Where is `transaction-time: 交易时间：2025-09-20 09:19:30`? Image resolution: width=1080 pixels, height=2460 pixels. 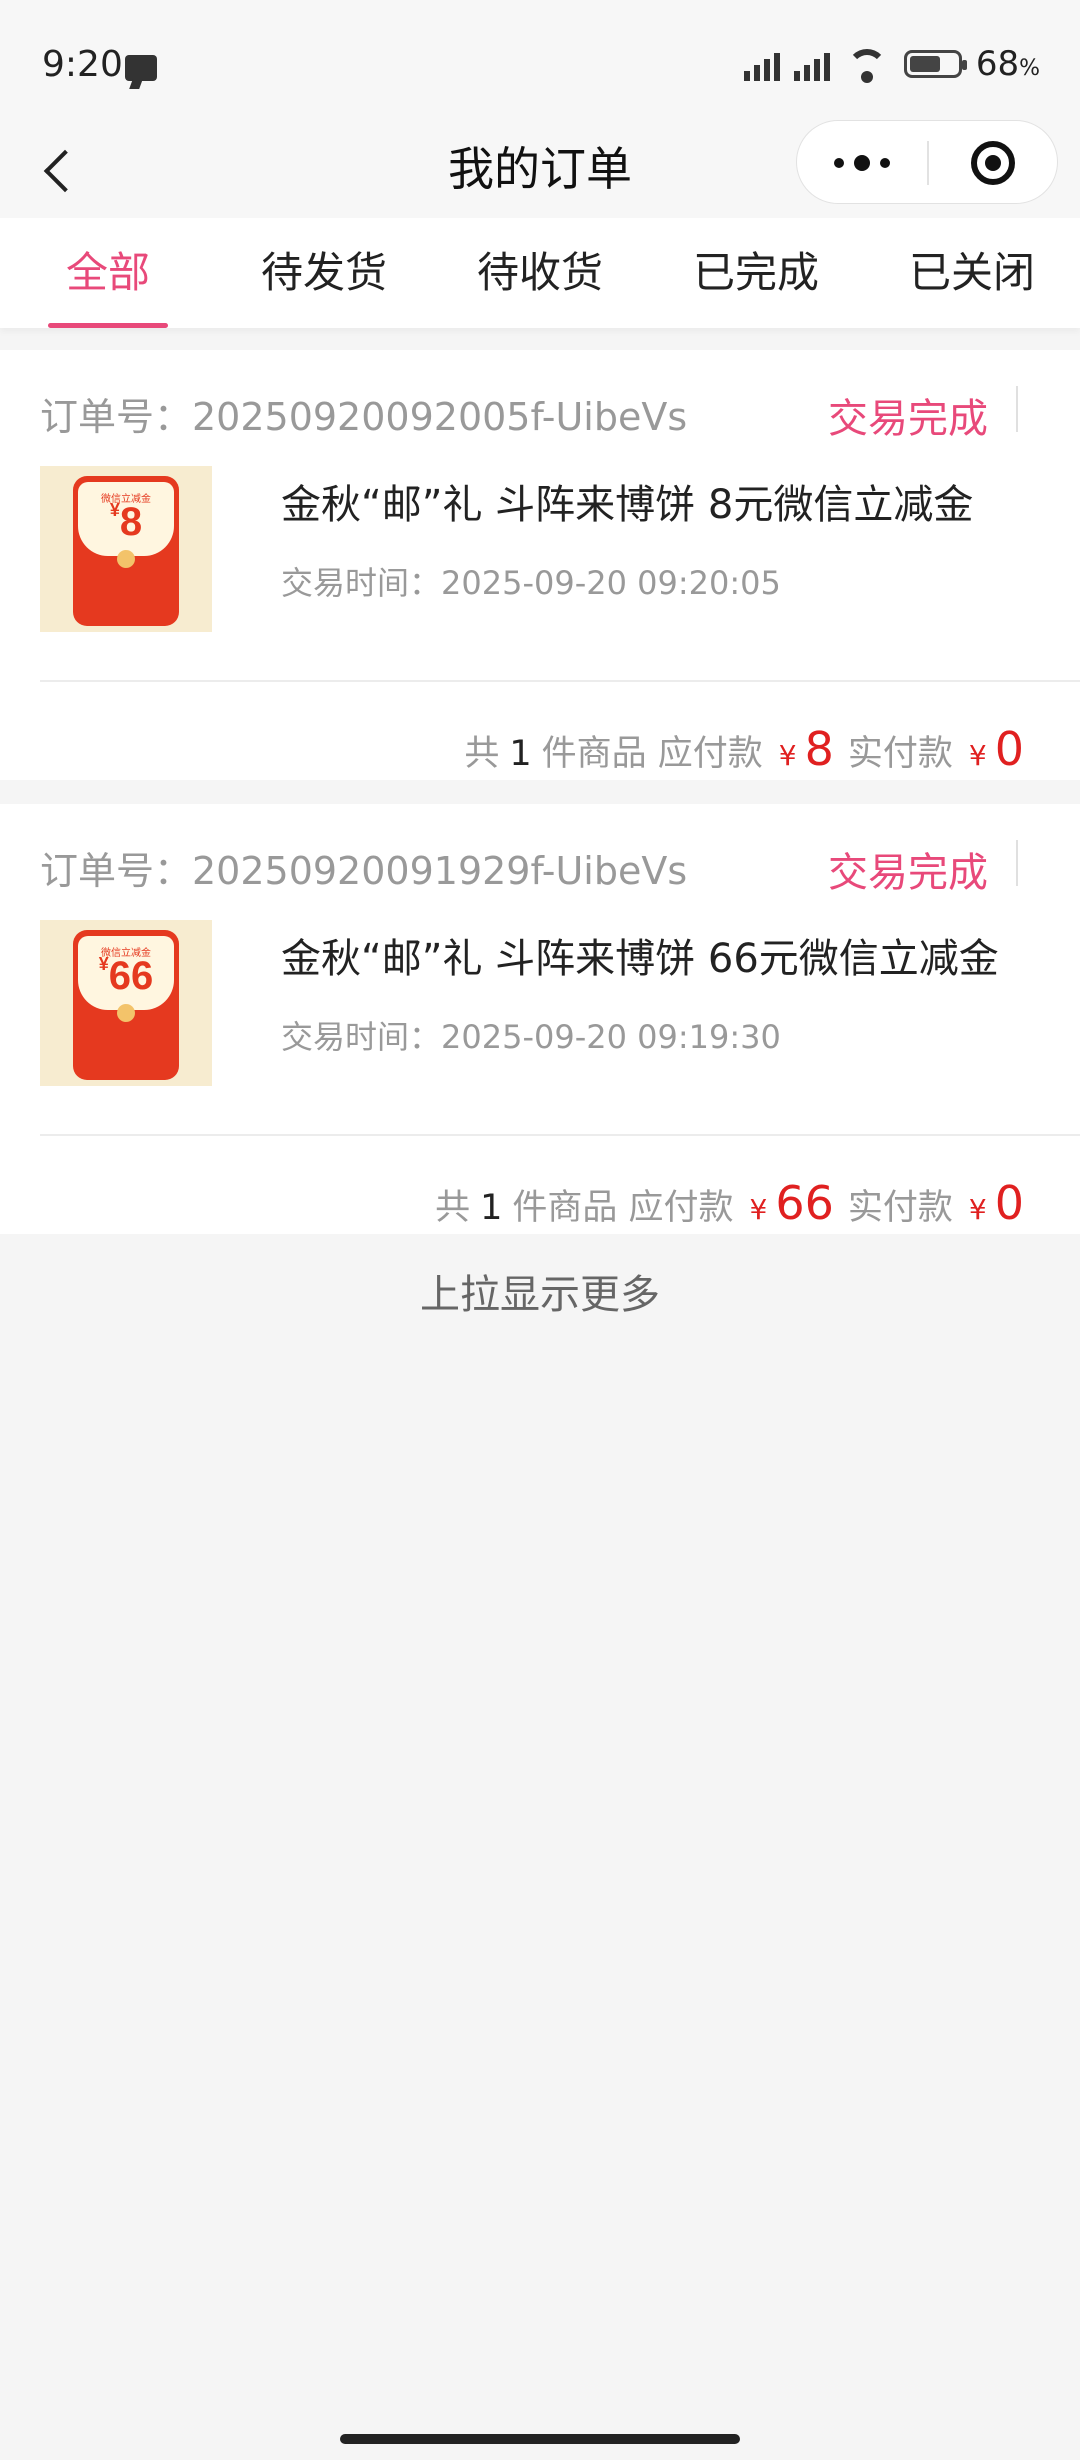 transaction-time: 交易时间：2025-09-20 09:19:30 is located at coordinates (531, 1037).